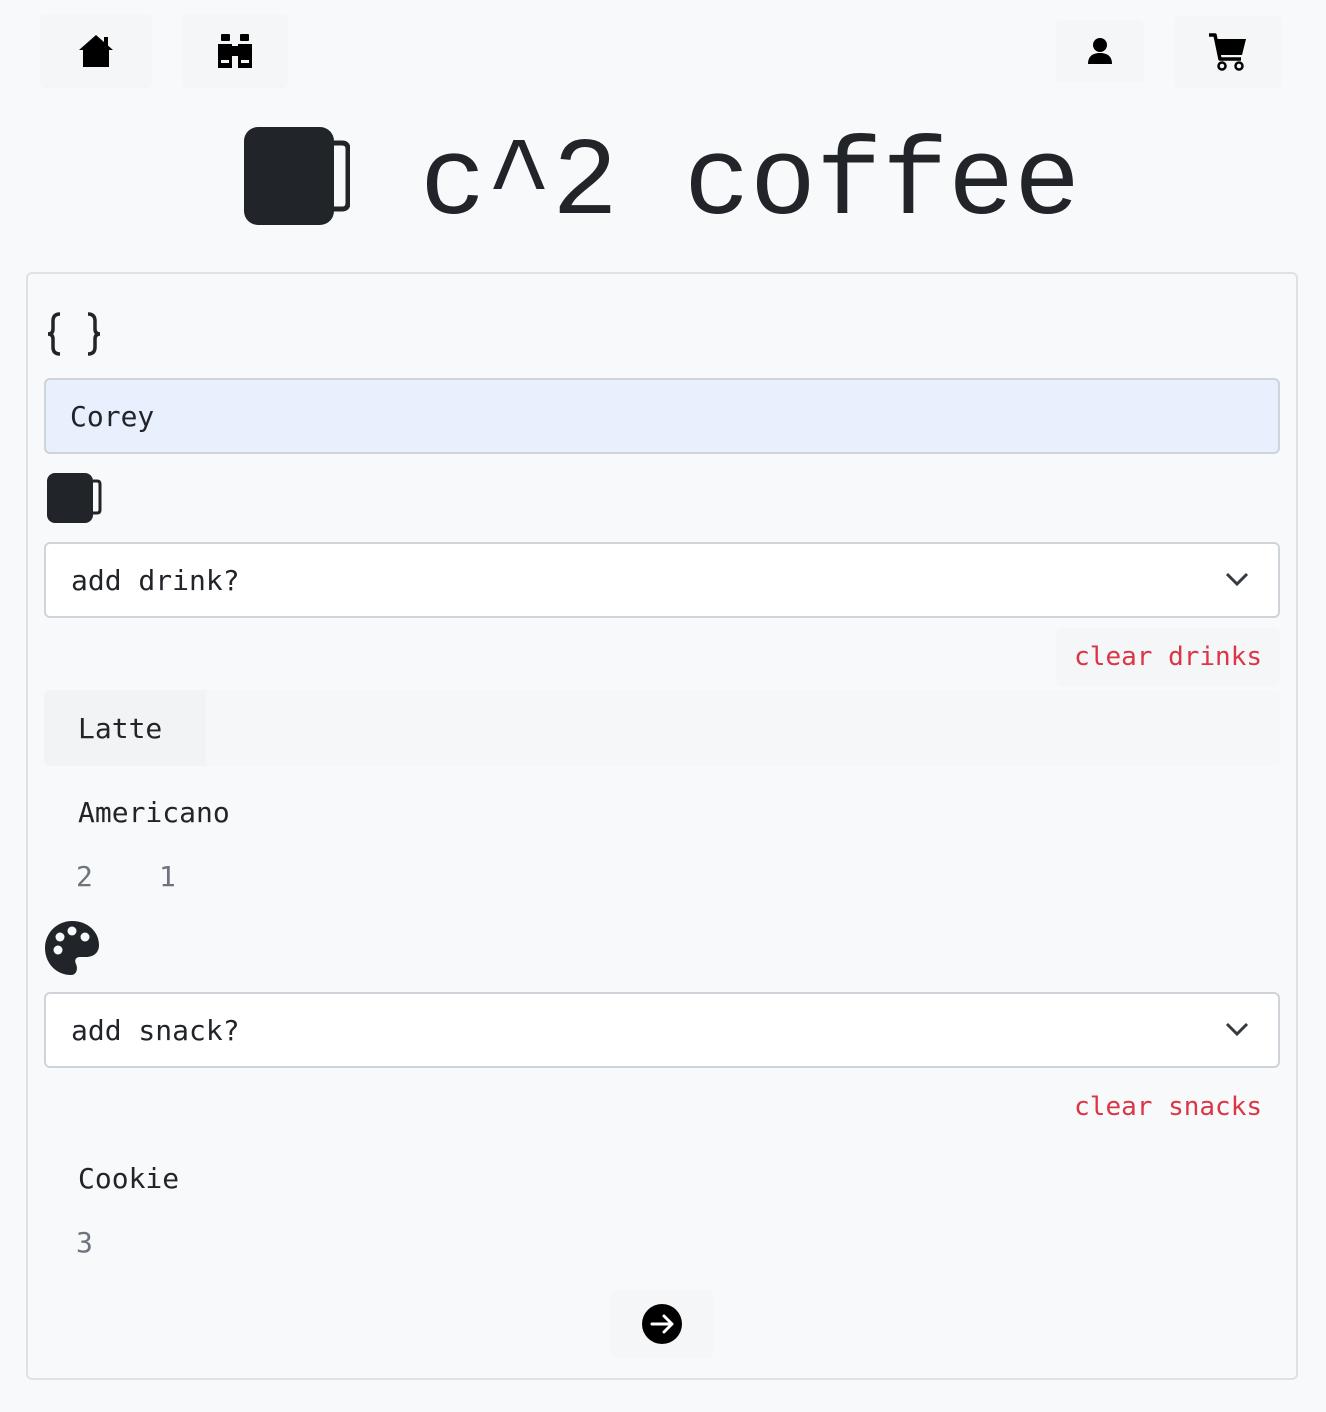 The image size is (1326, 1412). I want to click on home-icon, so click(96, 51).